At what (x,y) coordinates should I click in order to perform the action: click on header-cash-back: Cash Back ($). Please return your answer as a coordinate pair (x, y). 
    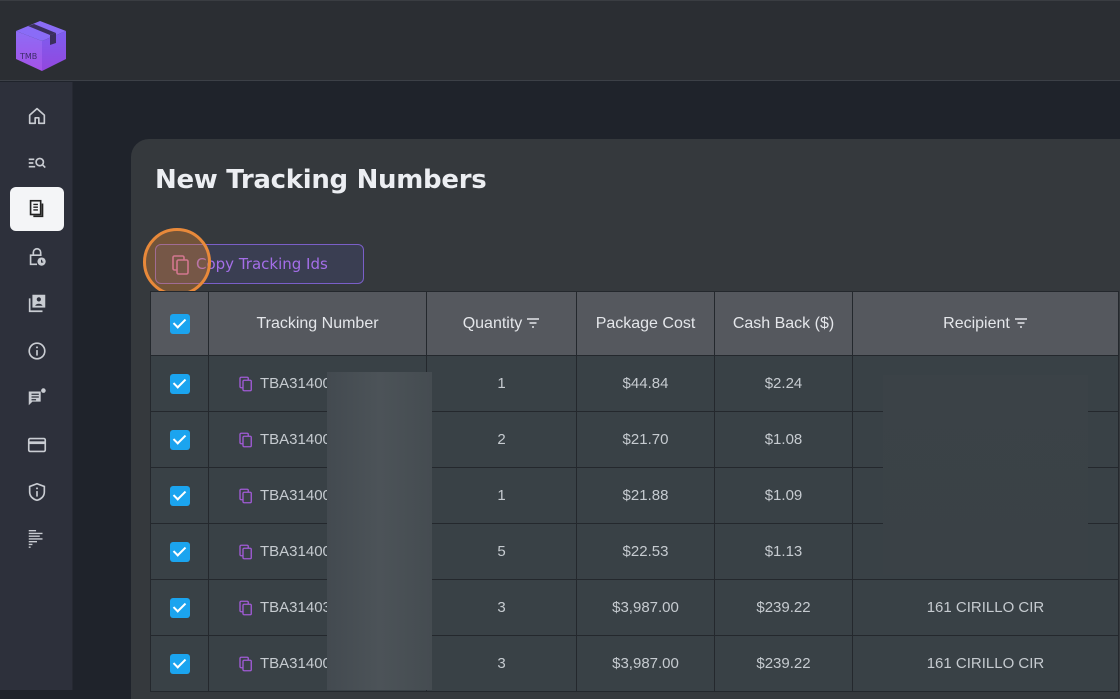
    Looking at the image, I should click on (783, 323).